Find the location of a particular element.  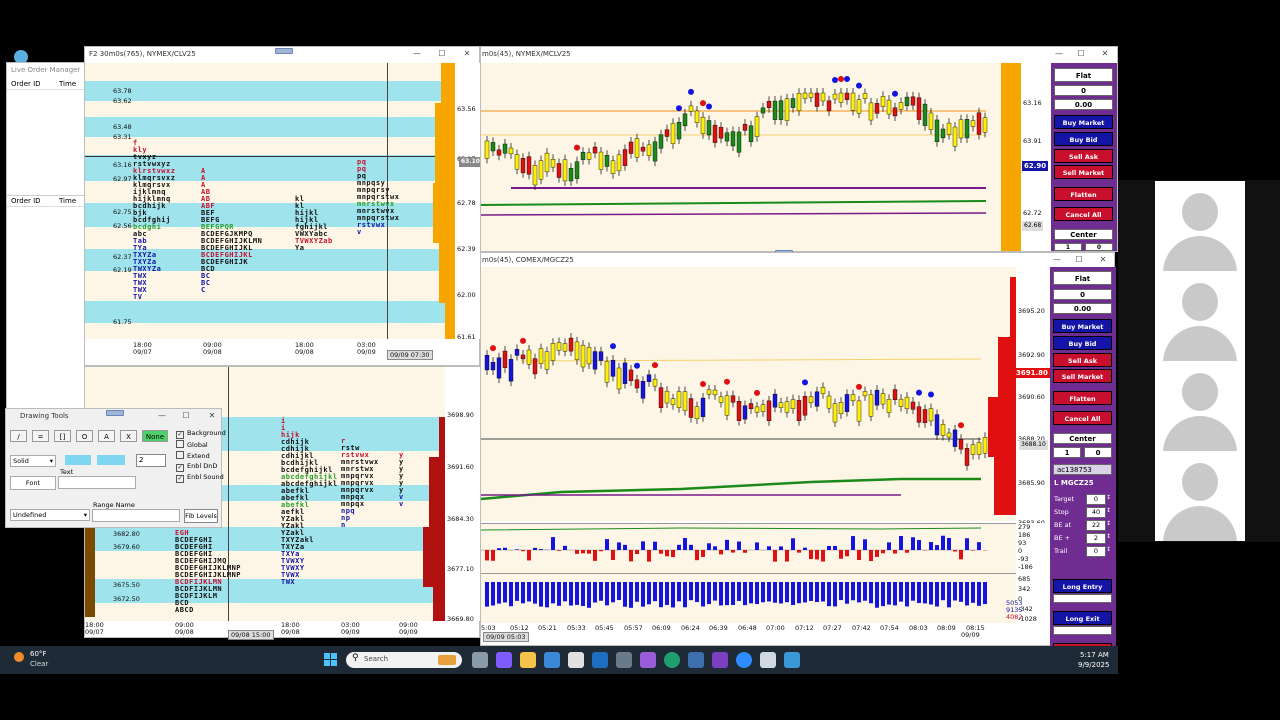

cl-buy-market-button: Buy Market is located at coordinates (1083, 122).